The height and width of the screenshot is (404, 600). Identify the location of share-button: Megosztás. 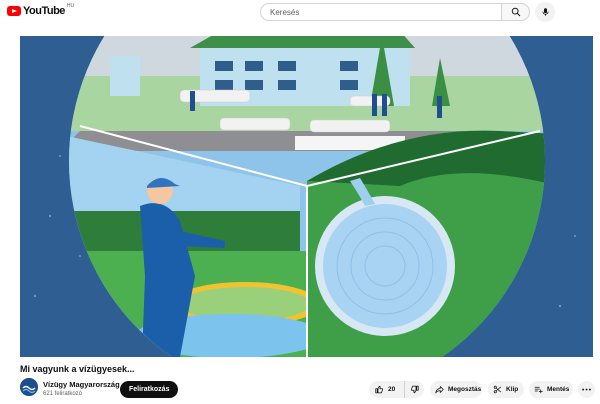
(456, 389).